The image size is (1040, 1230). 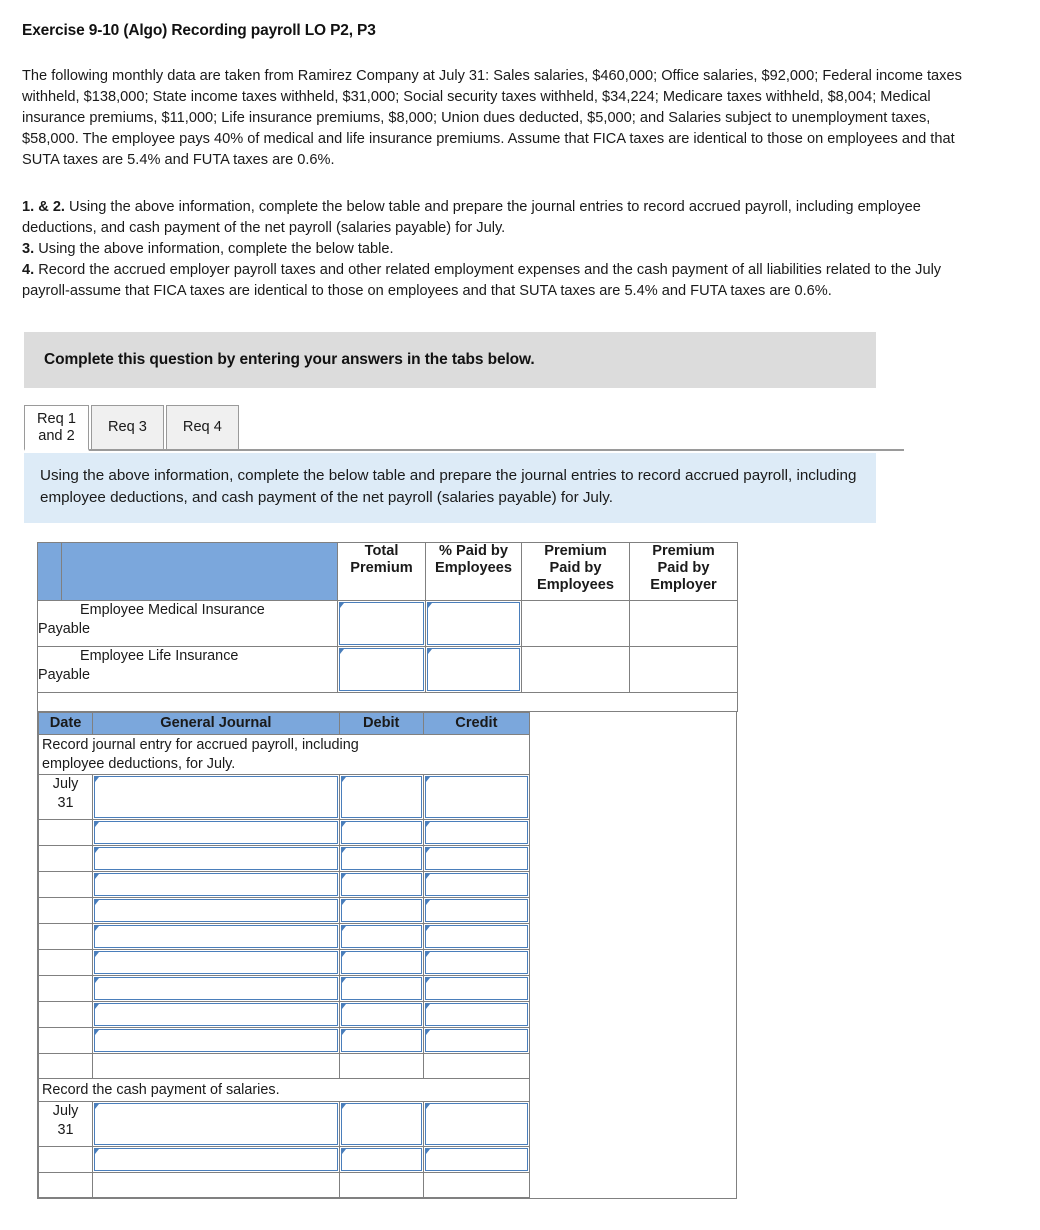 What do you see at coordinates (476, 1066) in the screenshot?
I see `cell-journal-credit` at bounding box center [476, 1066].